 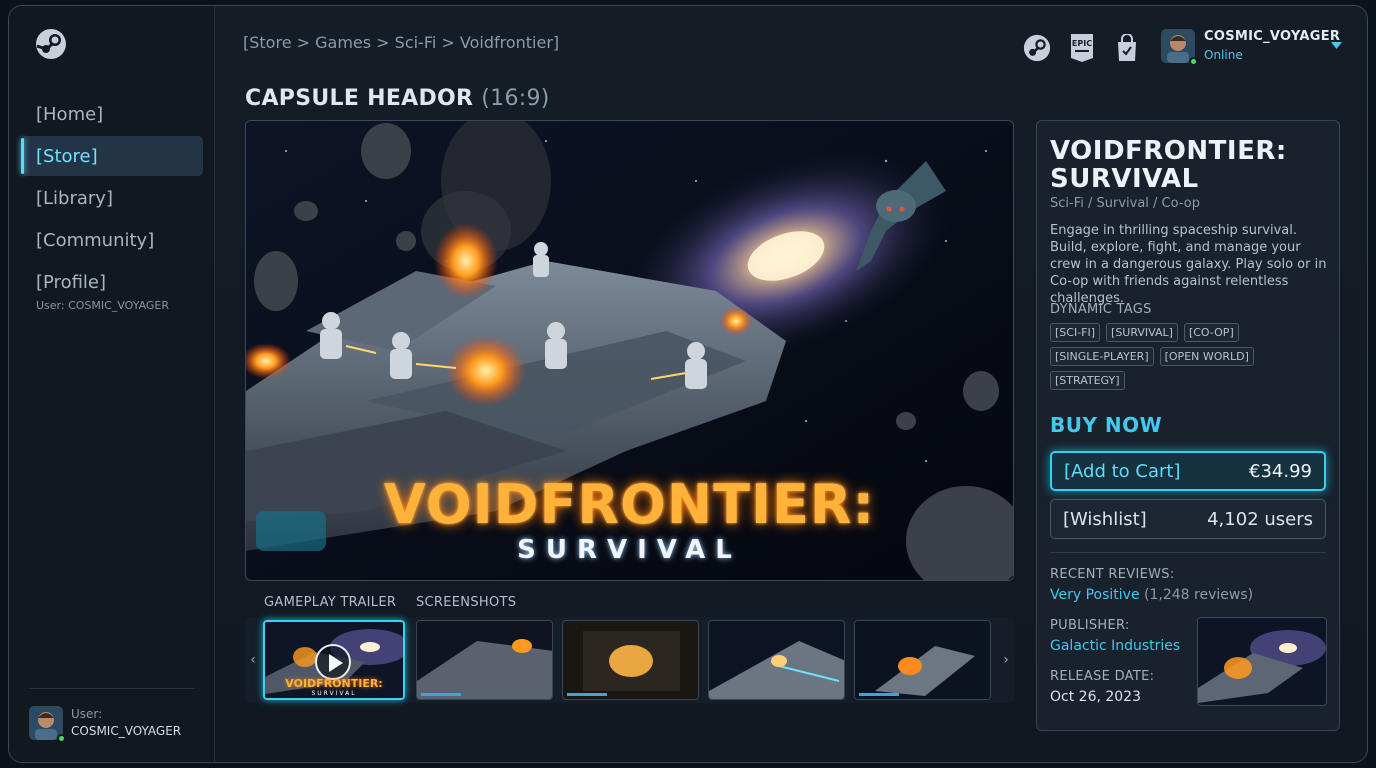 I want to click on publisher-link: Galactic Industries, so click(x=1115, y=646).